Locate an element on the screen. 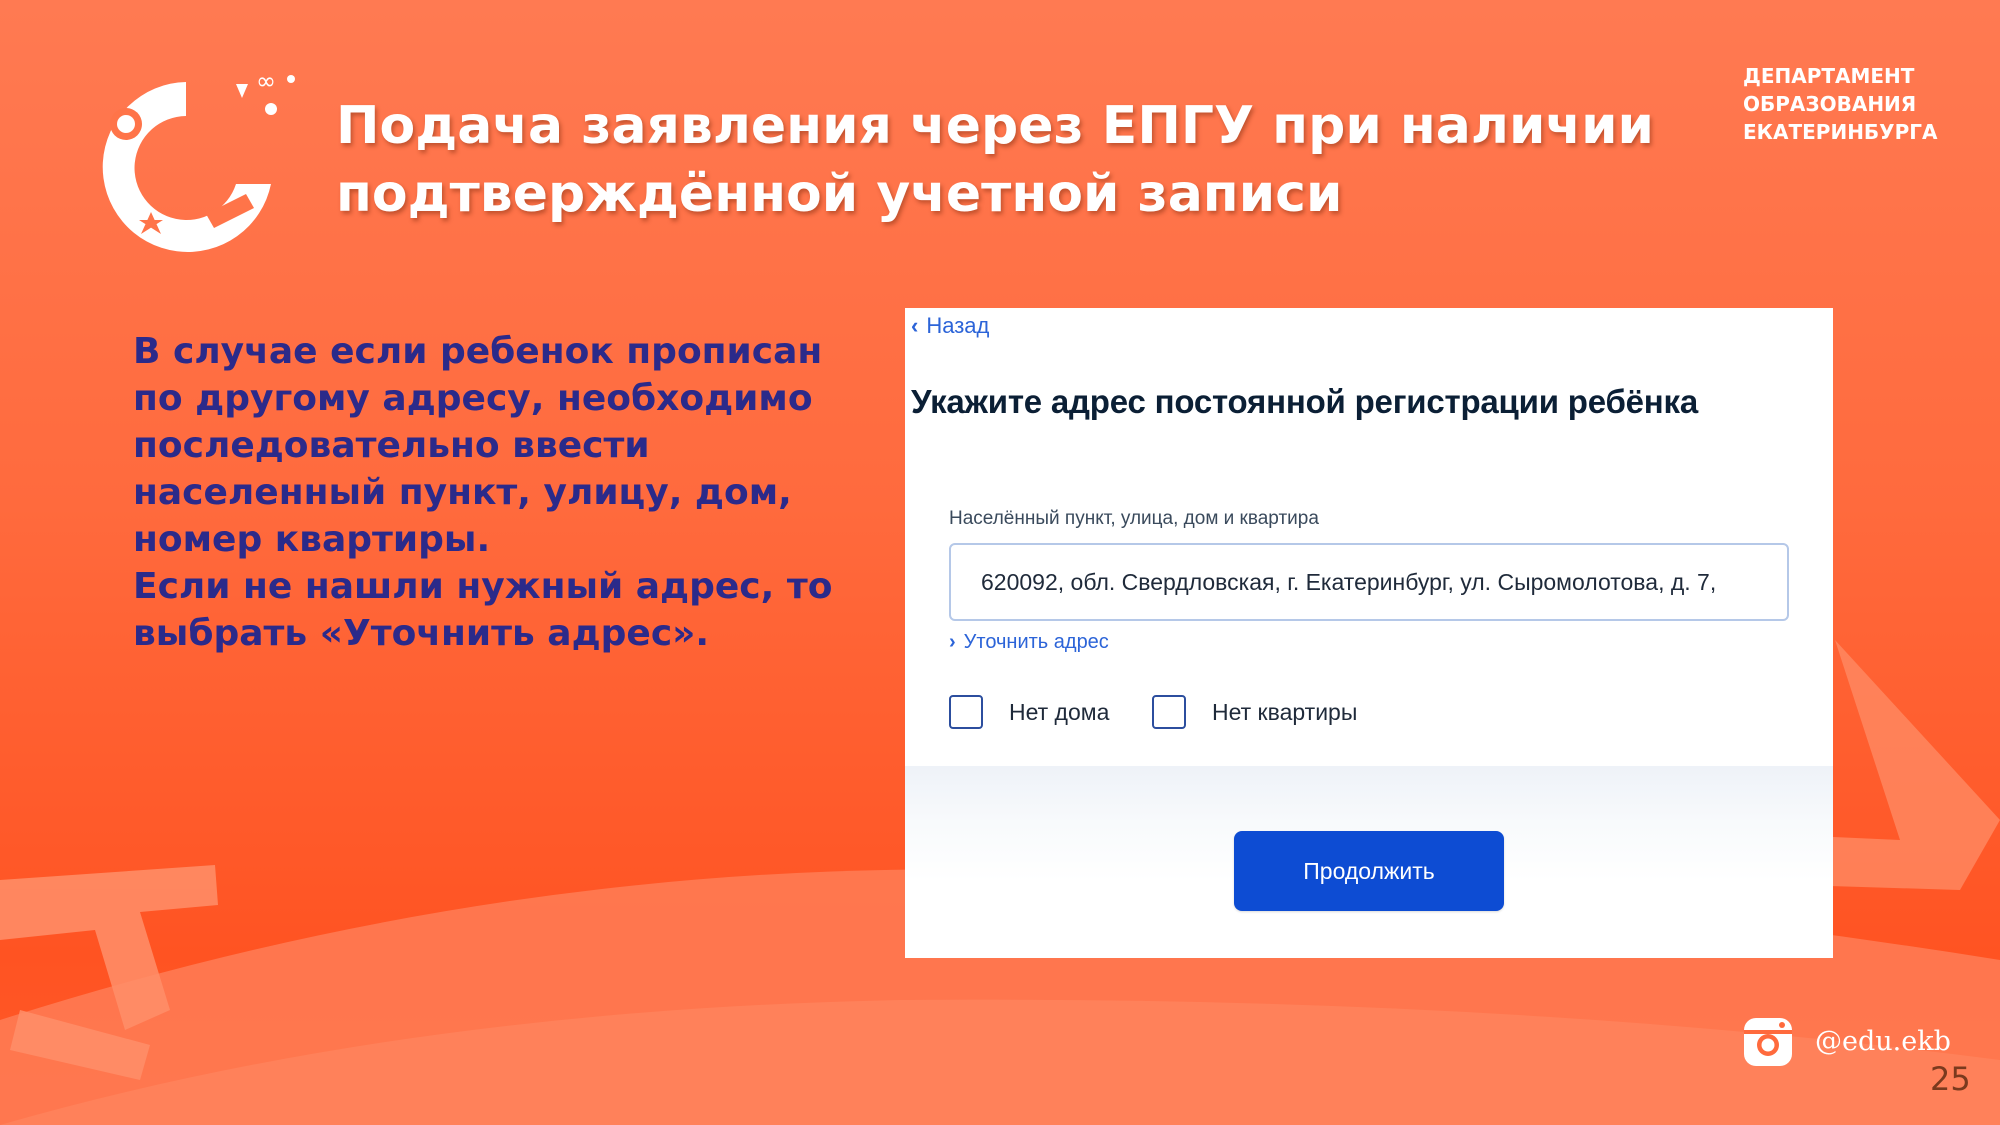 The width and height of the screenshot is (2000, 1125). back-label: Назад is located at coordinates (958, 325).